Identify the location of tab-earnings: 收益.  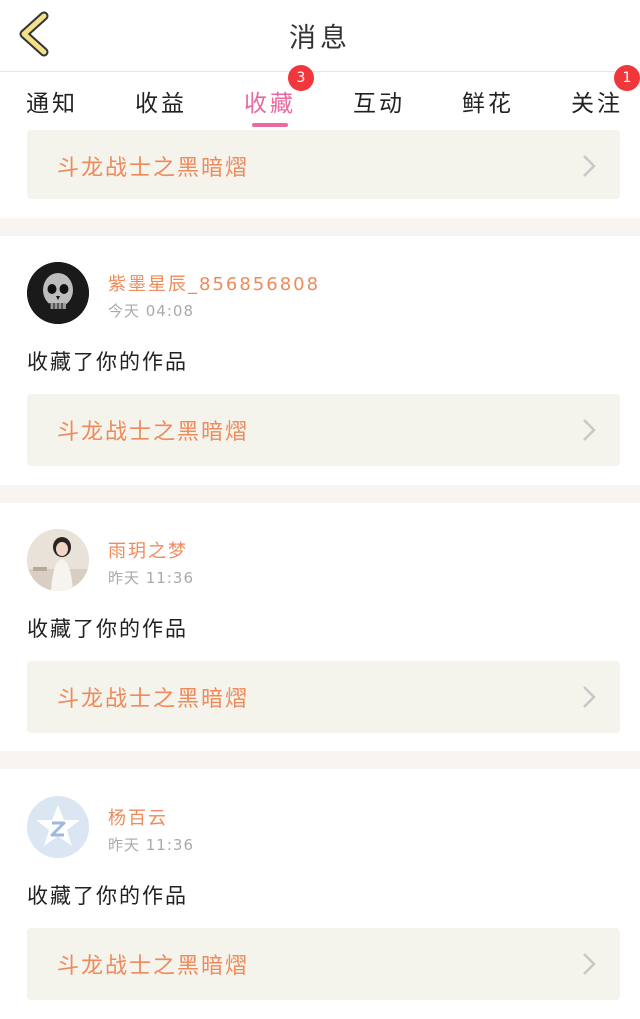
(161, 101).